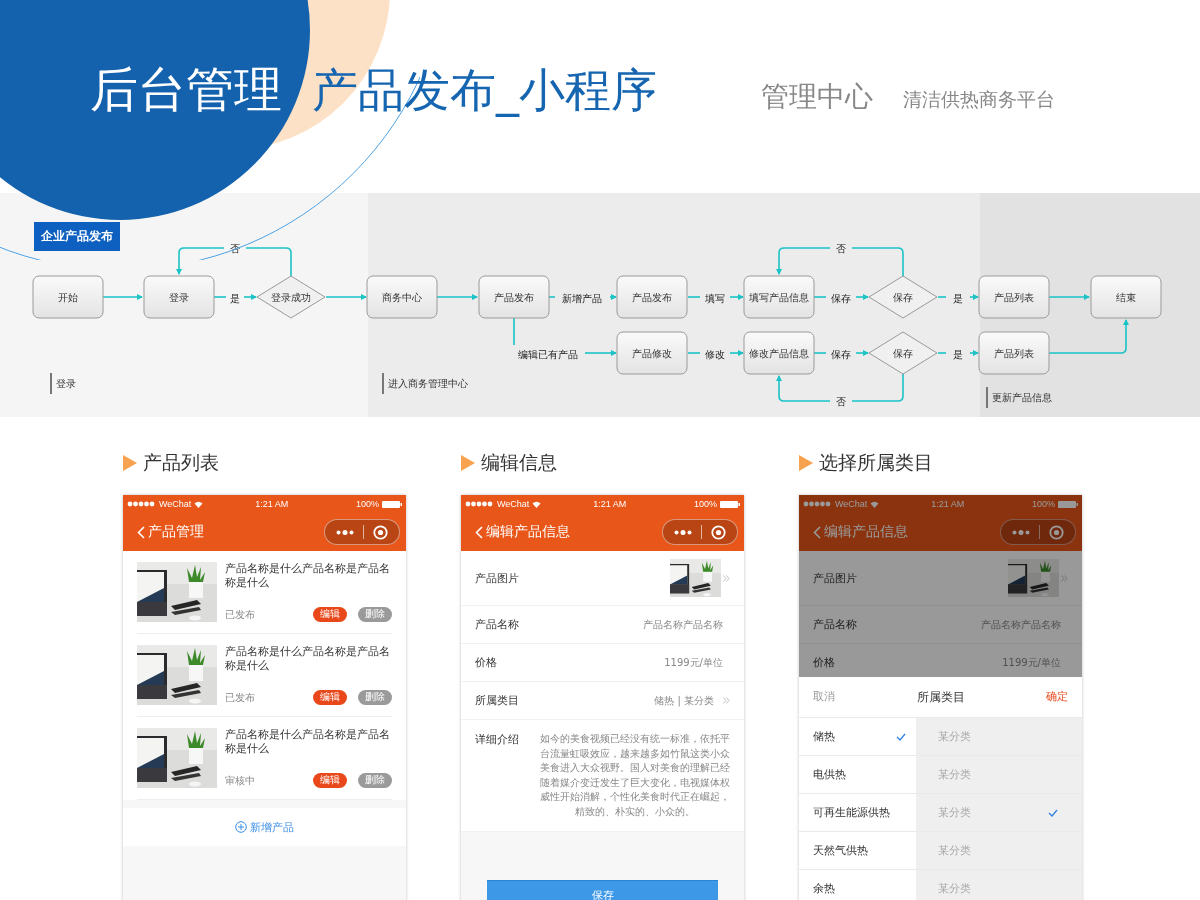  Describe the element at coordinates (635, 775) in the screenshot. I see `description-text: 如今的美食视频已经没有统一标准，依托平台流量虹吸效应，越来越多如竹鼠这类小众美食进入大众视野。国人对美食的理解已经随着媒介变迁发生了巨大变化，电视媒体权威性开始消解，个性化美食时代正在崛起，精致的、朴实的、小众的。` at that location.